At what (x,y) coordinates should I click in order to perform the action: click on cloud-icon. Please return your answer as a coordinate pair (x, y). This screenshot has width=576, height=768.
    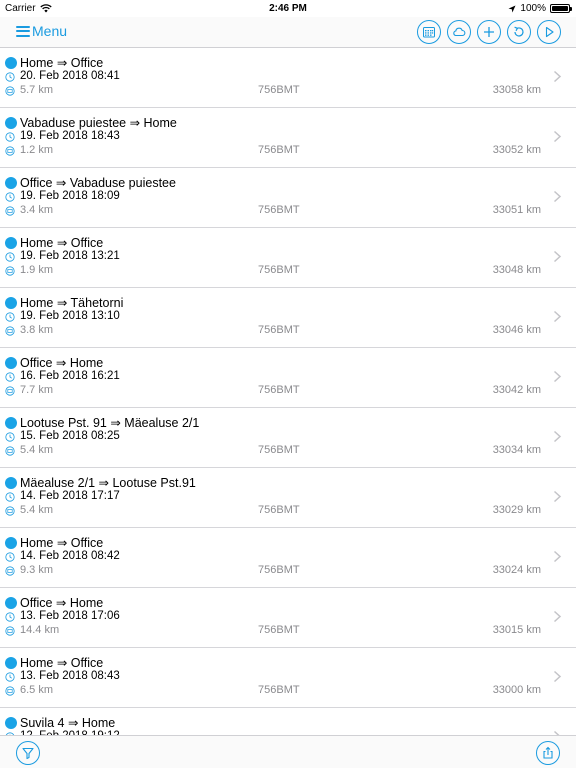
    Looking at the image, I should click on (459, 32).